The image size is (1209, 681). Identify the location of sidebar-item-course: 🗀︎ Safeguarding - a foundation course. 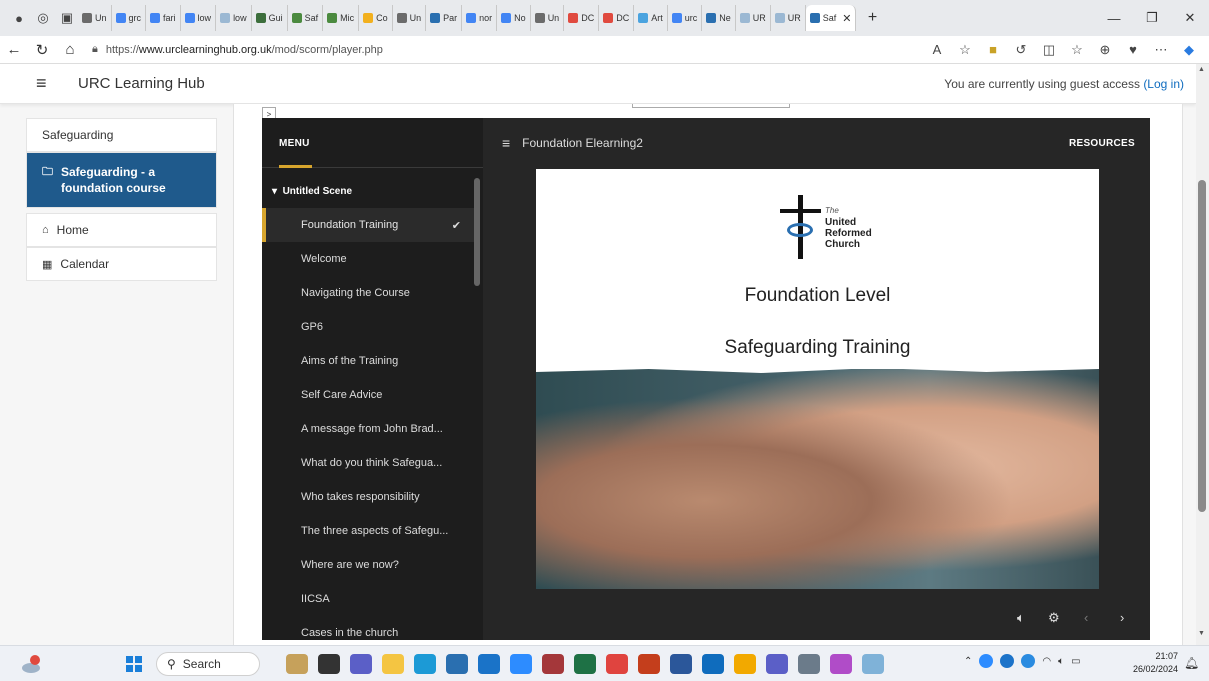
(121, 180).